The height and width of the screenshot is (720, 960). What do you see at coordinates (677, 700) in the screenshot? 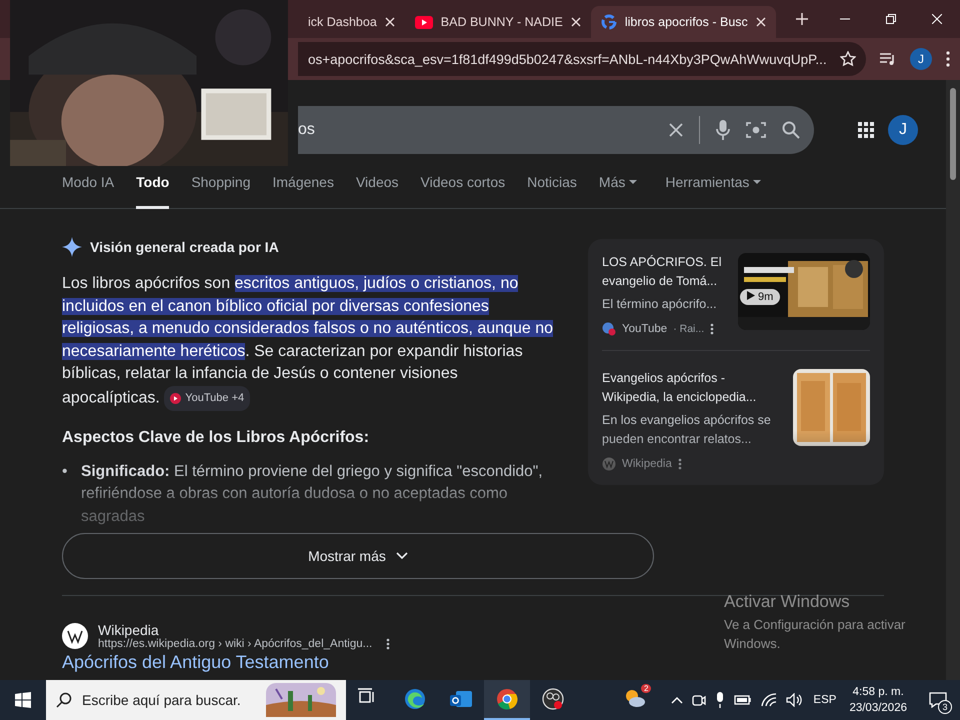
I see `chevron-up-icon` at bounding box center [677, 700].